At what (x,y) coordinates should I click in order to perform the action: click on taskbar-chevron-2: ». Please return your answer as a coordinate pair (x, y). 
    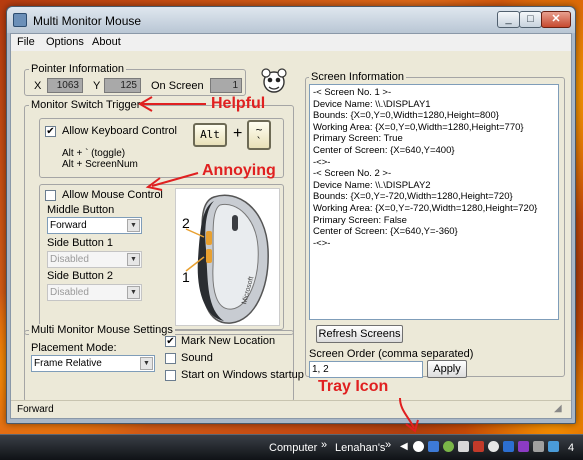
    Looking at the image, I should click on (388, 445).